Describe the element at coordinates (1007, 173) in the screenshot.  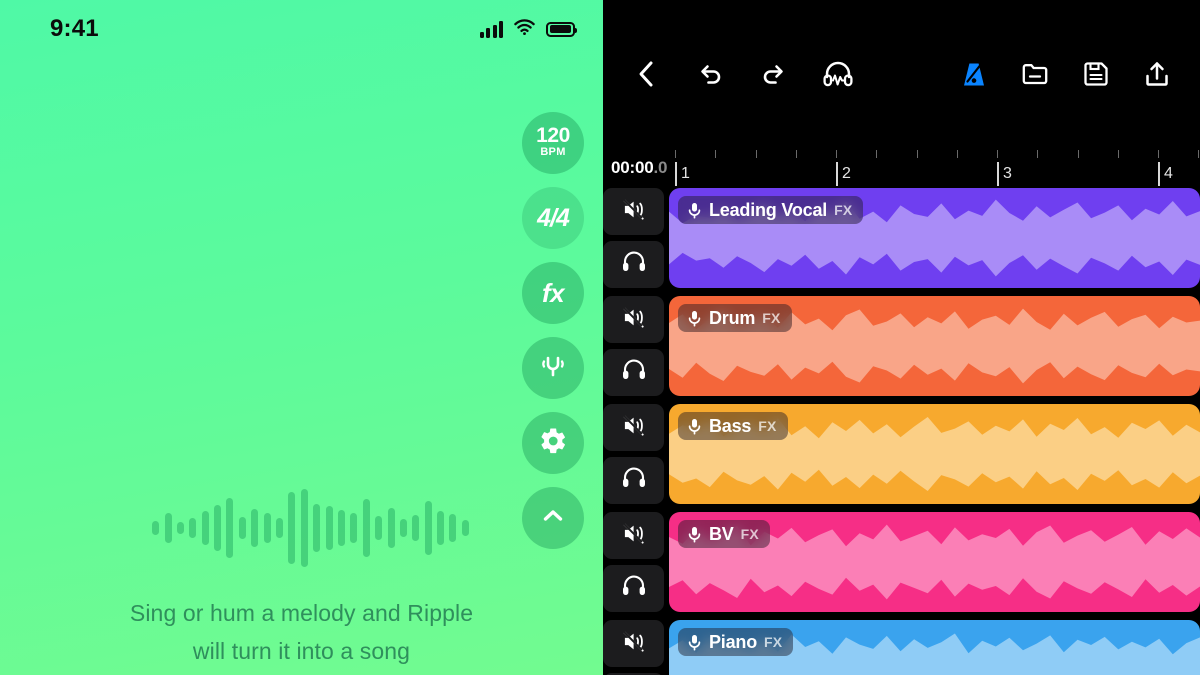
I see `ruler-bar-number: 3` at that location.